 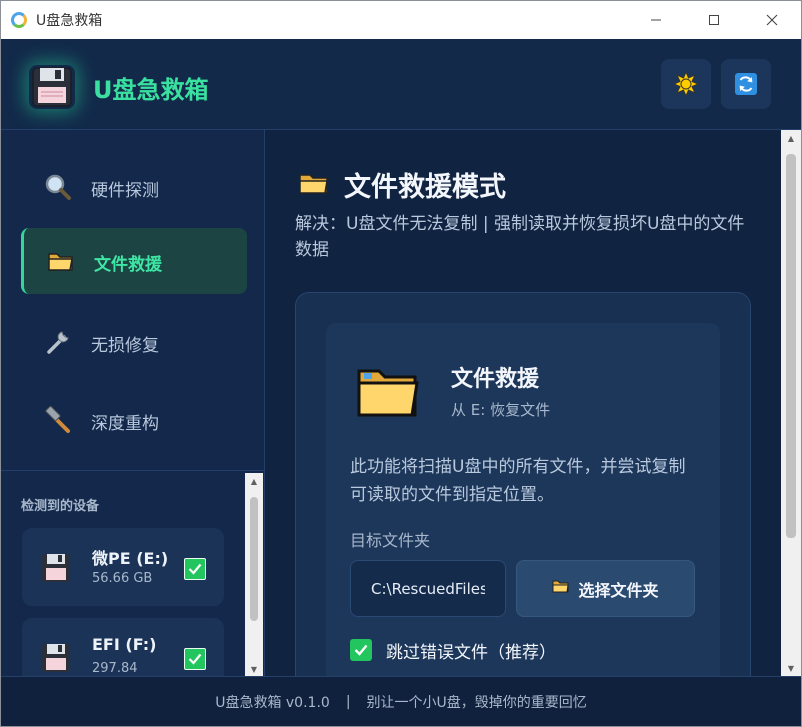 I want to click on minimize-icon, so click(x=656, y=20).